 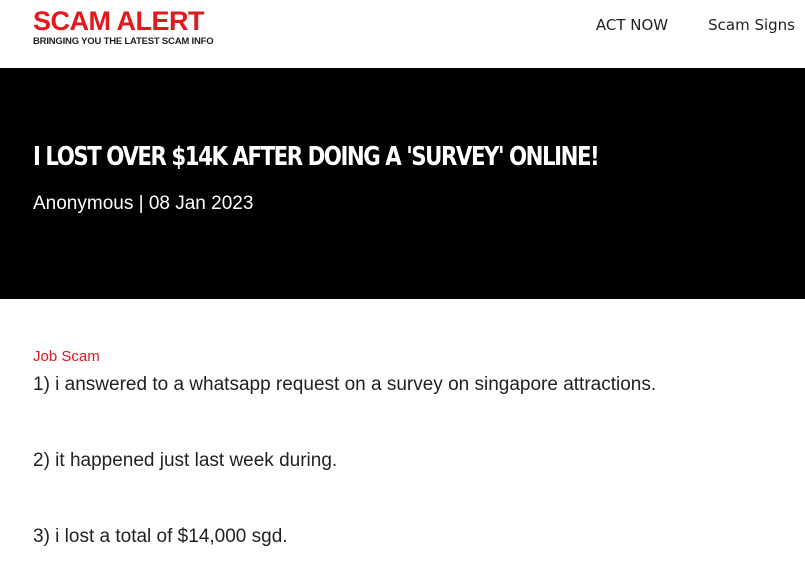 I want to click on logo-title: SCAM ALERT, so click(x=119, y=21).